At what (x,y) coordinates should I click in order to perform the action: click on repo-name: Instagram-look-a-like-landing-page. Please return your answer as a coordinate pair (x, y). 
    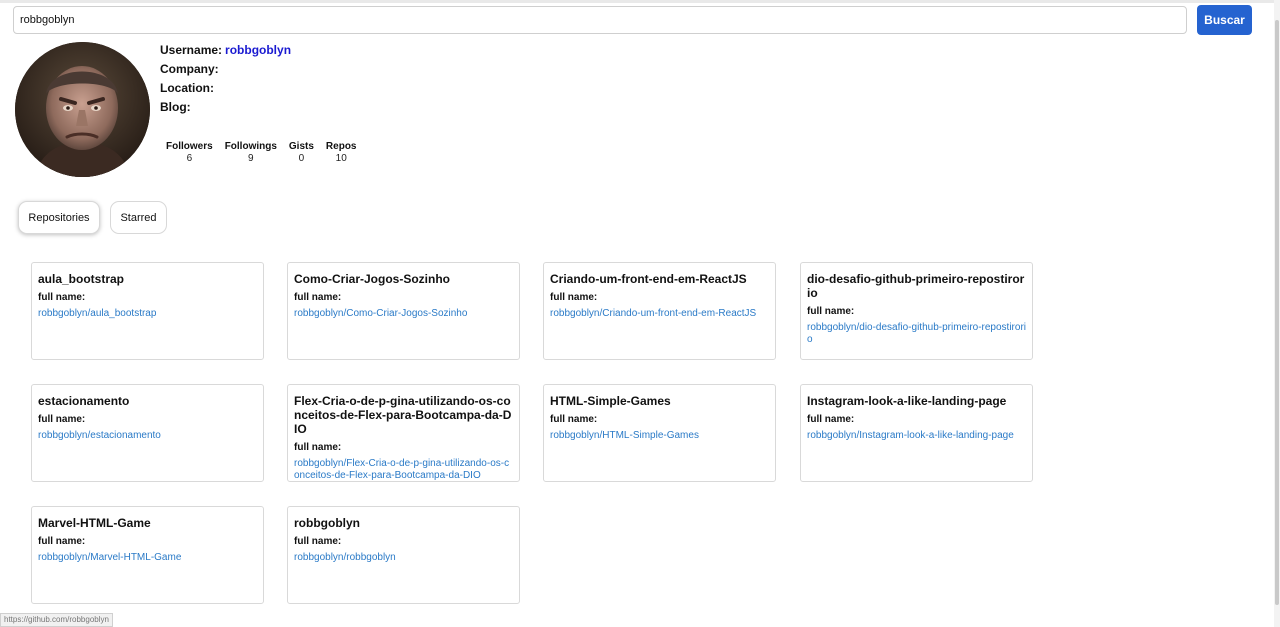
    Looking at the image, I should click on (907, 401).